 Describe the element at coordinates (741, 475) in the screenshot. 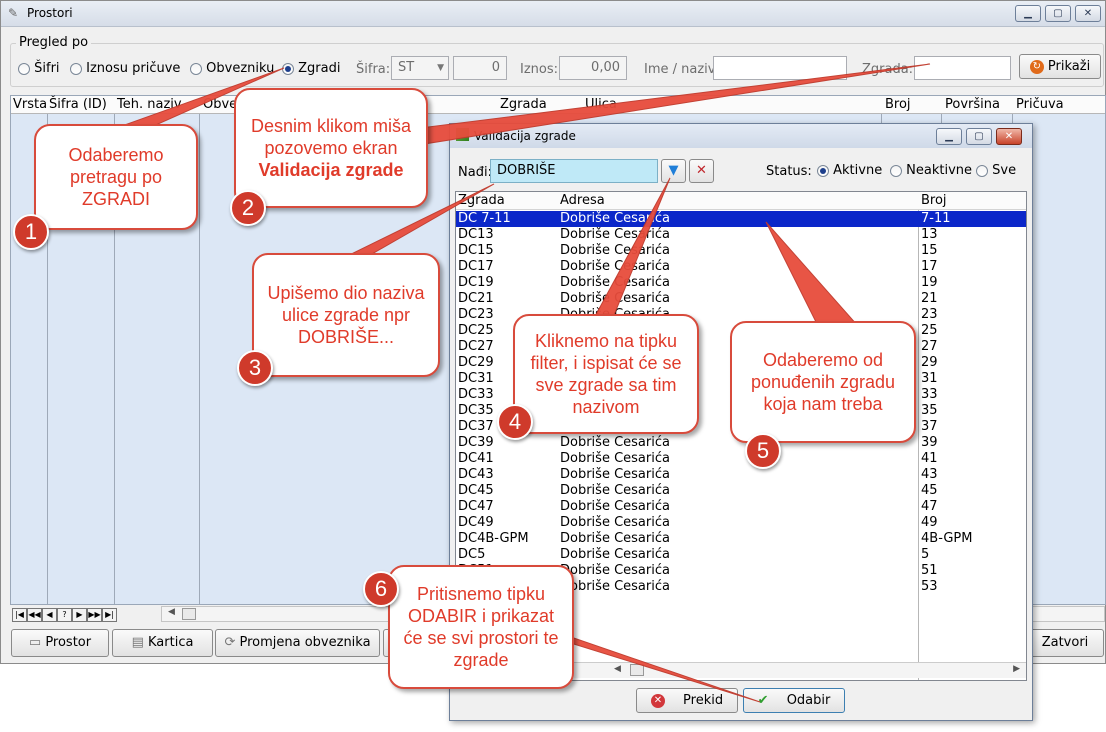

I see `list-item: DC43 Dobriše Cesarića 43` at that location.